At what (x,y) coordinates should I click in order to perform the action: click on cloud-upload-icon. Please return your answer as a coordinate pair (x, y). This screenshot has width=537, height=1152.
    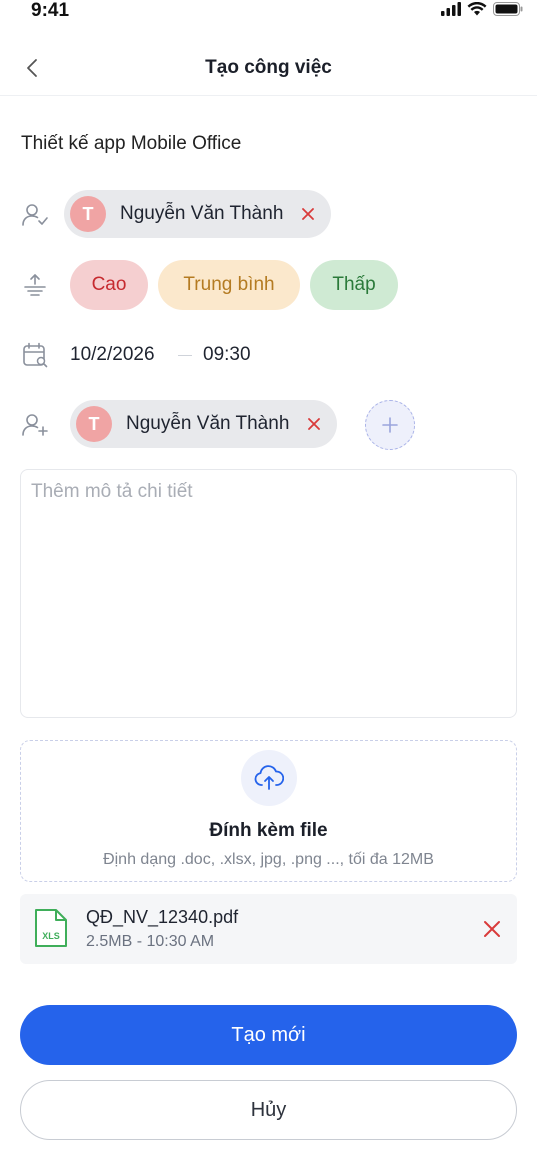
    Looking at the image, I should click on (269, 777).